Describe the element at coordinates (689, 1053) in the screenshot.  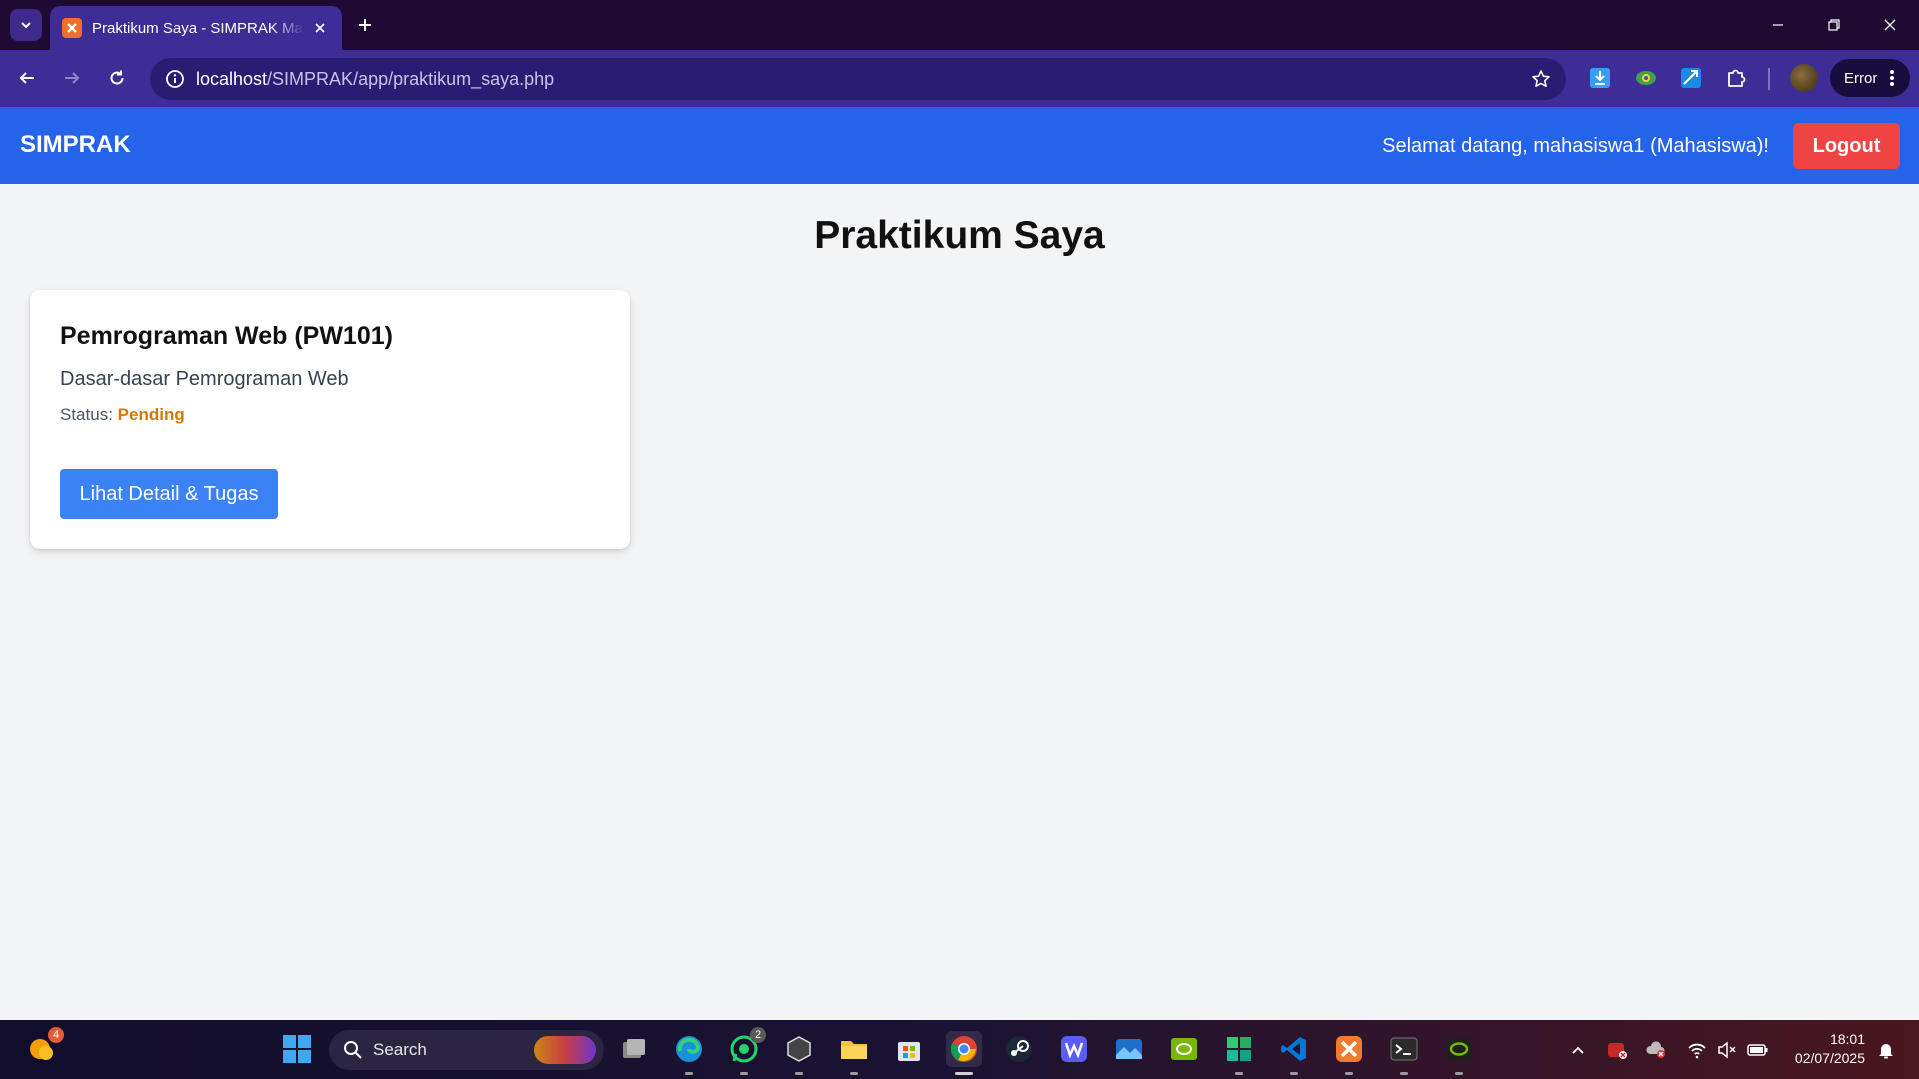
I see `edge-icon` at that location.